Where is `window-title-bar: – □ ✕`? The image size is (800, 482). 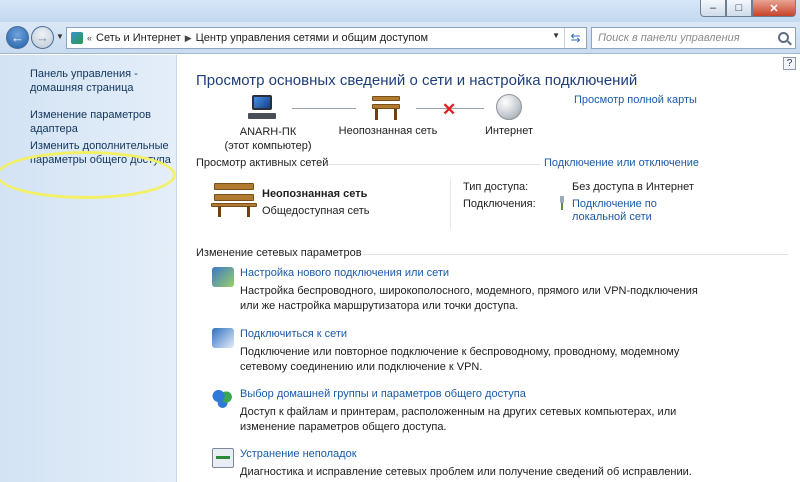
window-title-bar: – □ ✕ is located at coordinates (400, 11).